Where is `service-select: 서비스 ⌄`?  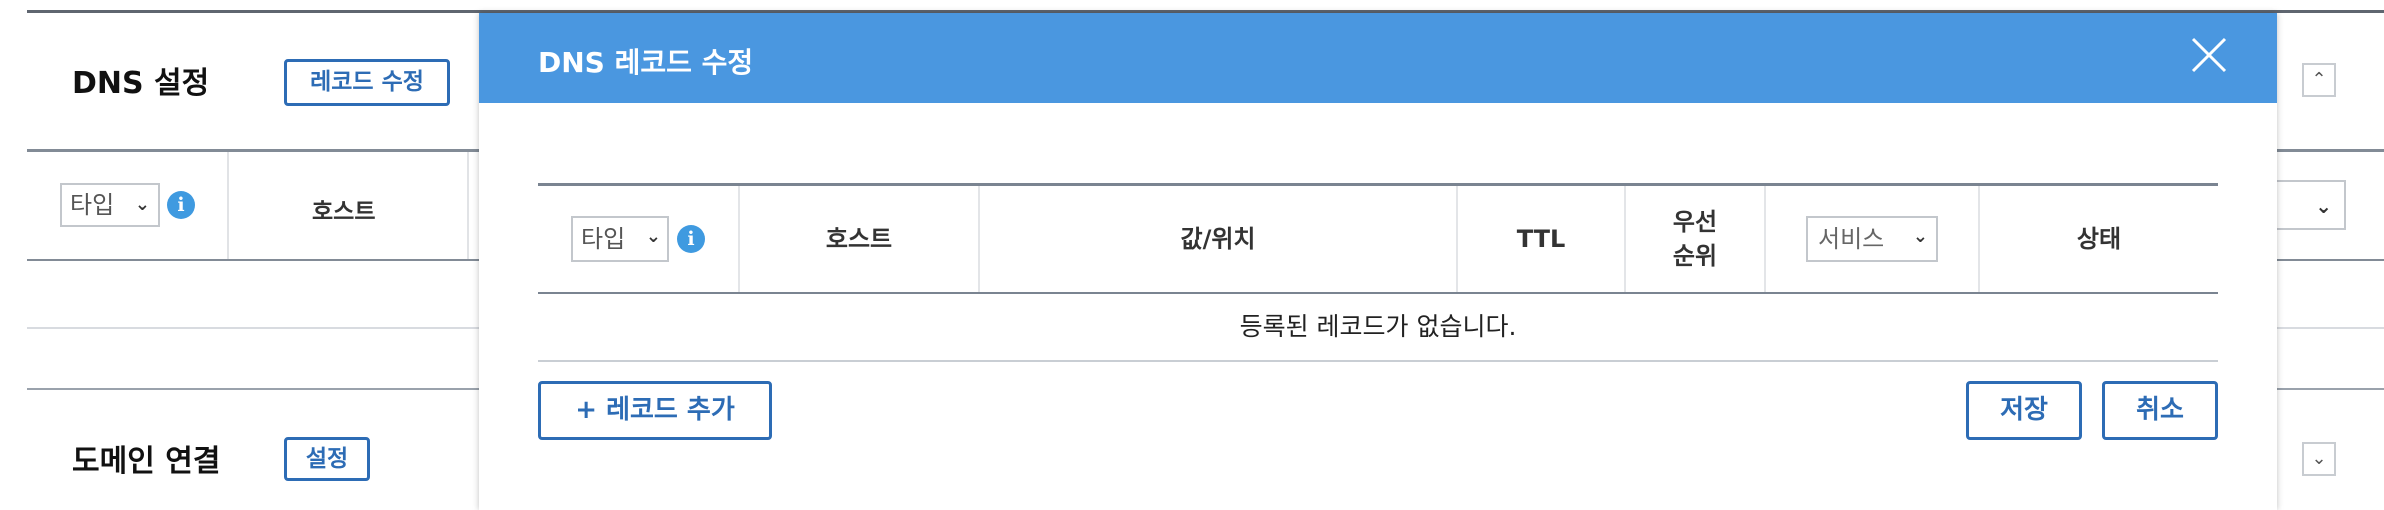 service-select: 서비스 ⌄ is located at coordinates (1872, 239).